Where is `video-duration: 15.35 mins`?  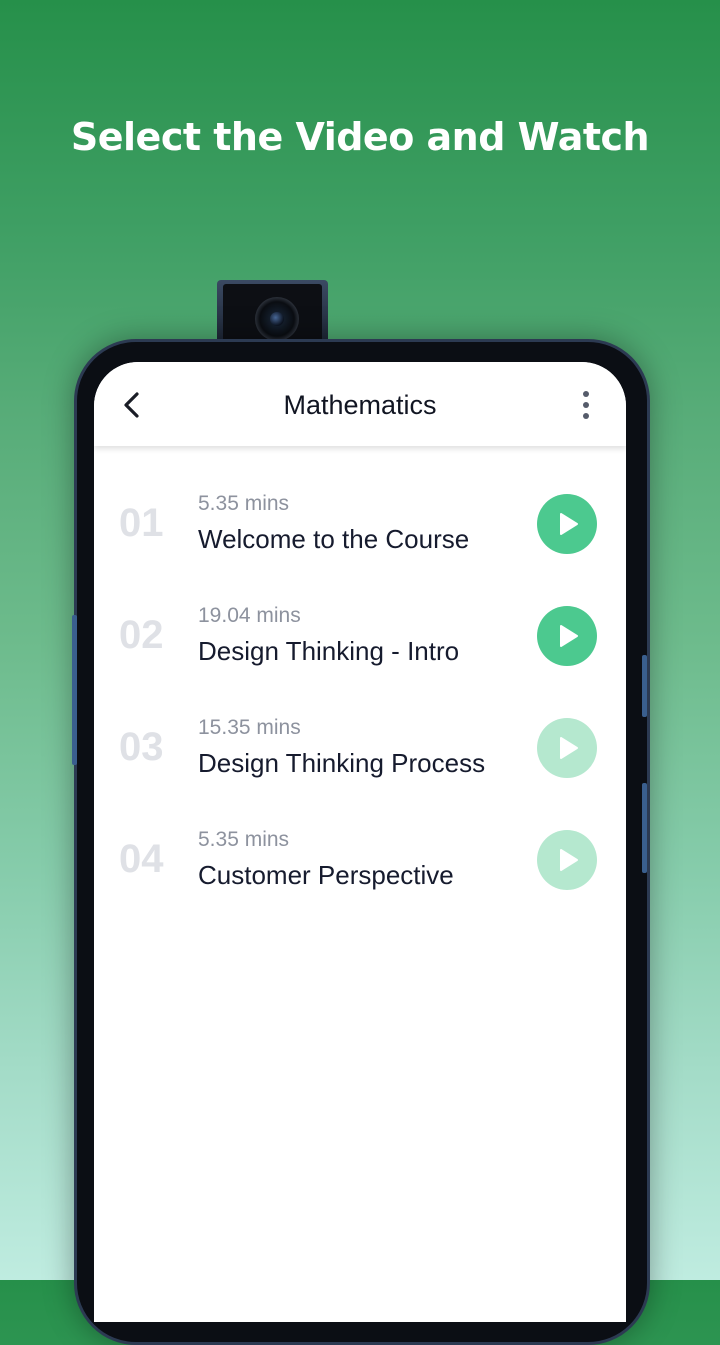
video-duration: 15.35 mins is located at coordinates (249, 727).